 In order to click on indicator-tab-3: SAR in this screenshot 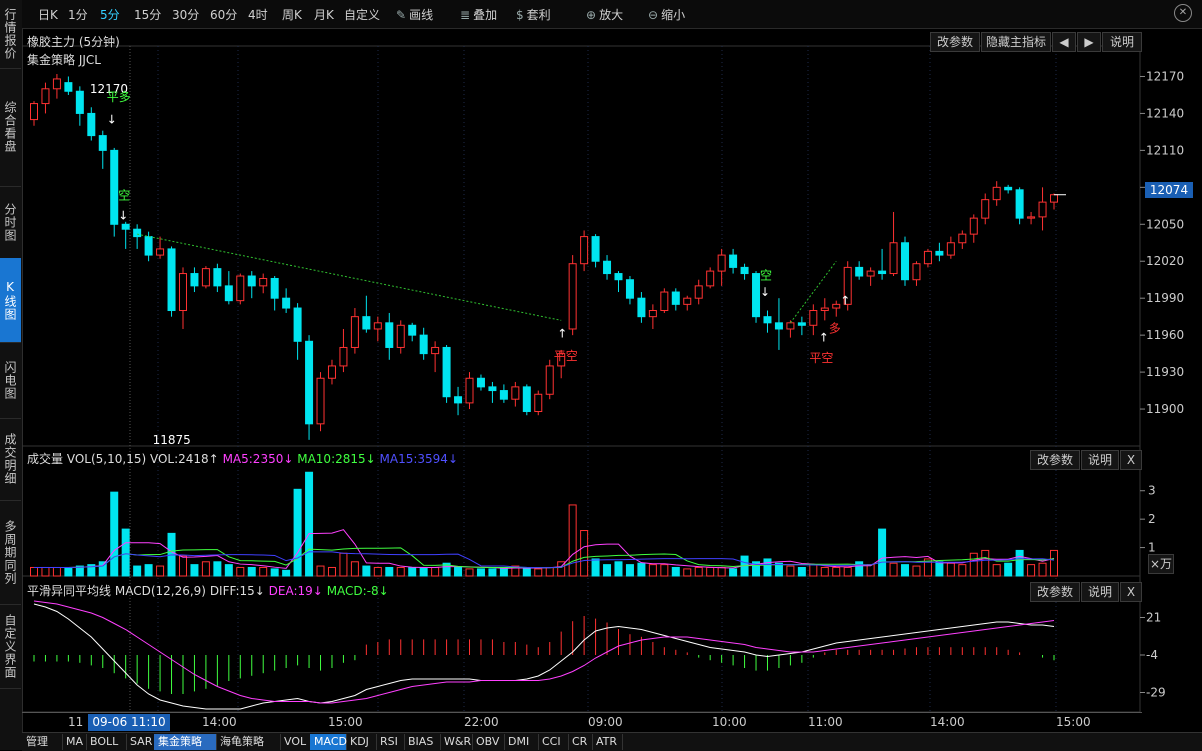, I will do `click(140, 742)`.